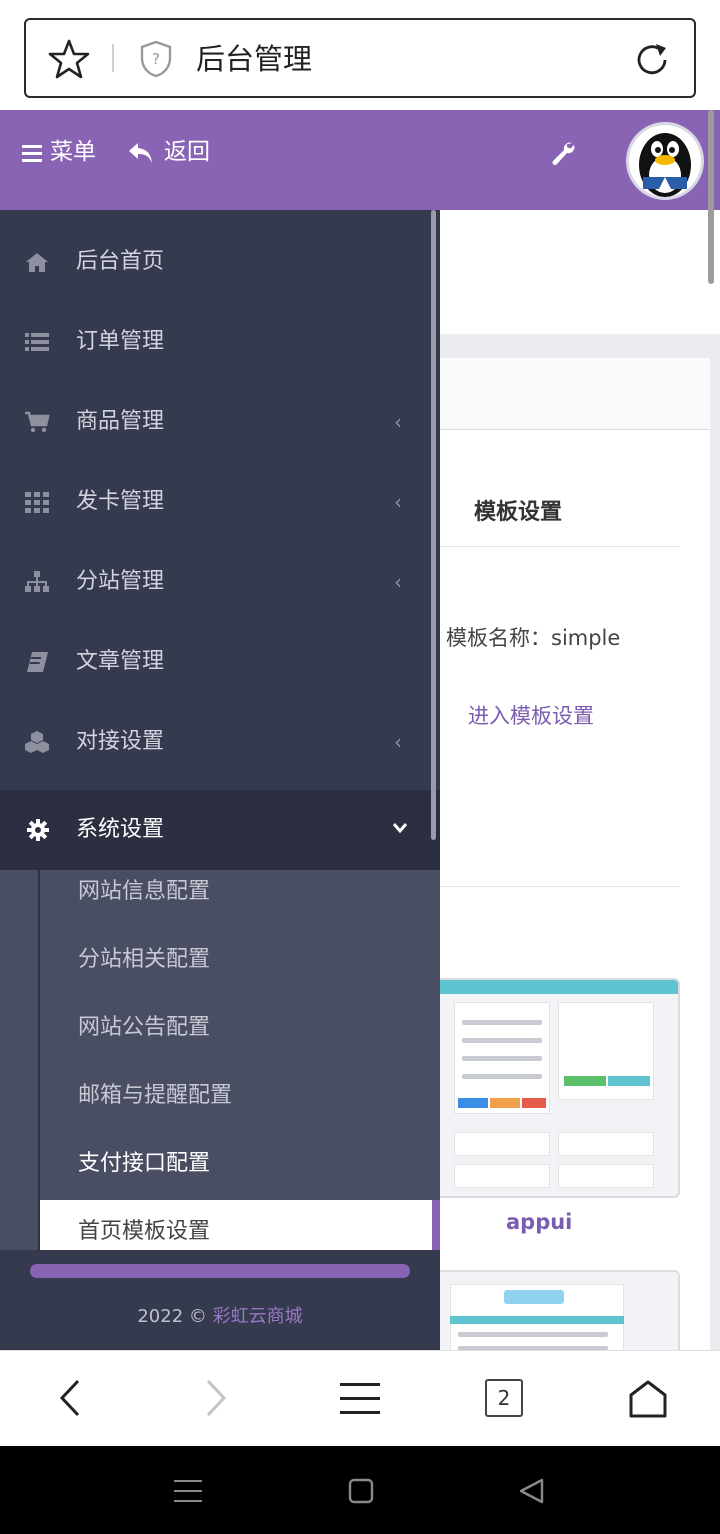 This screenshot has height=1534, width=720. Describe the element at coordinates (433, 525) in the screenshot. I see `sidebar-scrollbar` at that location.